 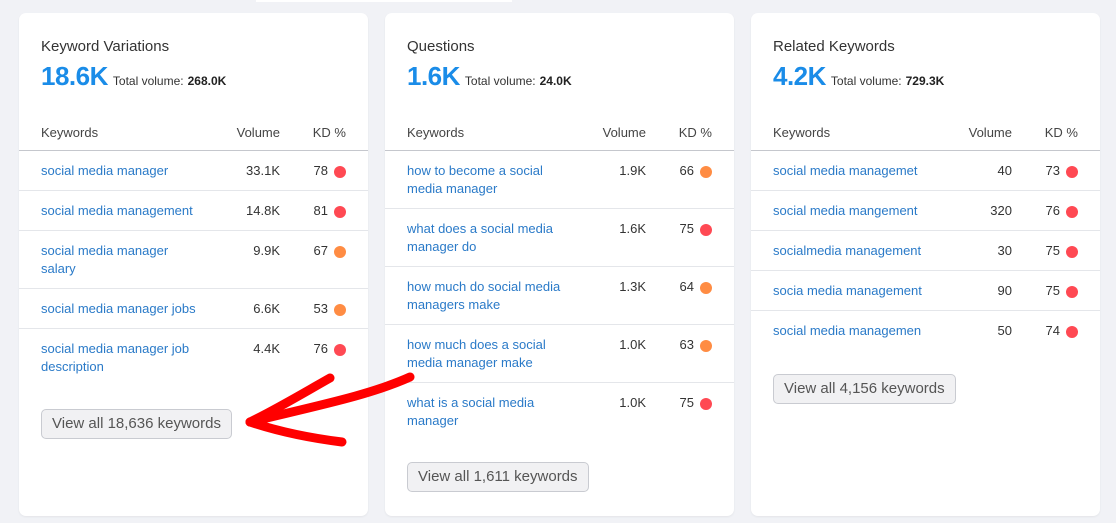 I want to click on table-row: social media managemet 40 73, so click(x=925, y=171).